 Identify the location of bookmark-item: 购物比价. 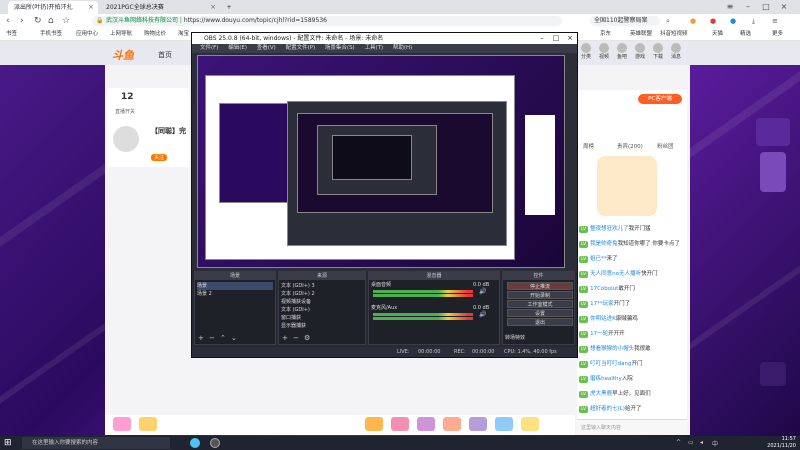
(155, 34).